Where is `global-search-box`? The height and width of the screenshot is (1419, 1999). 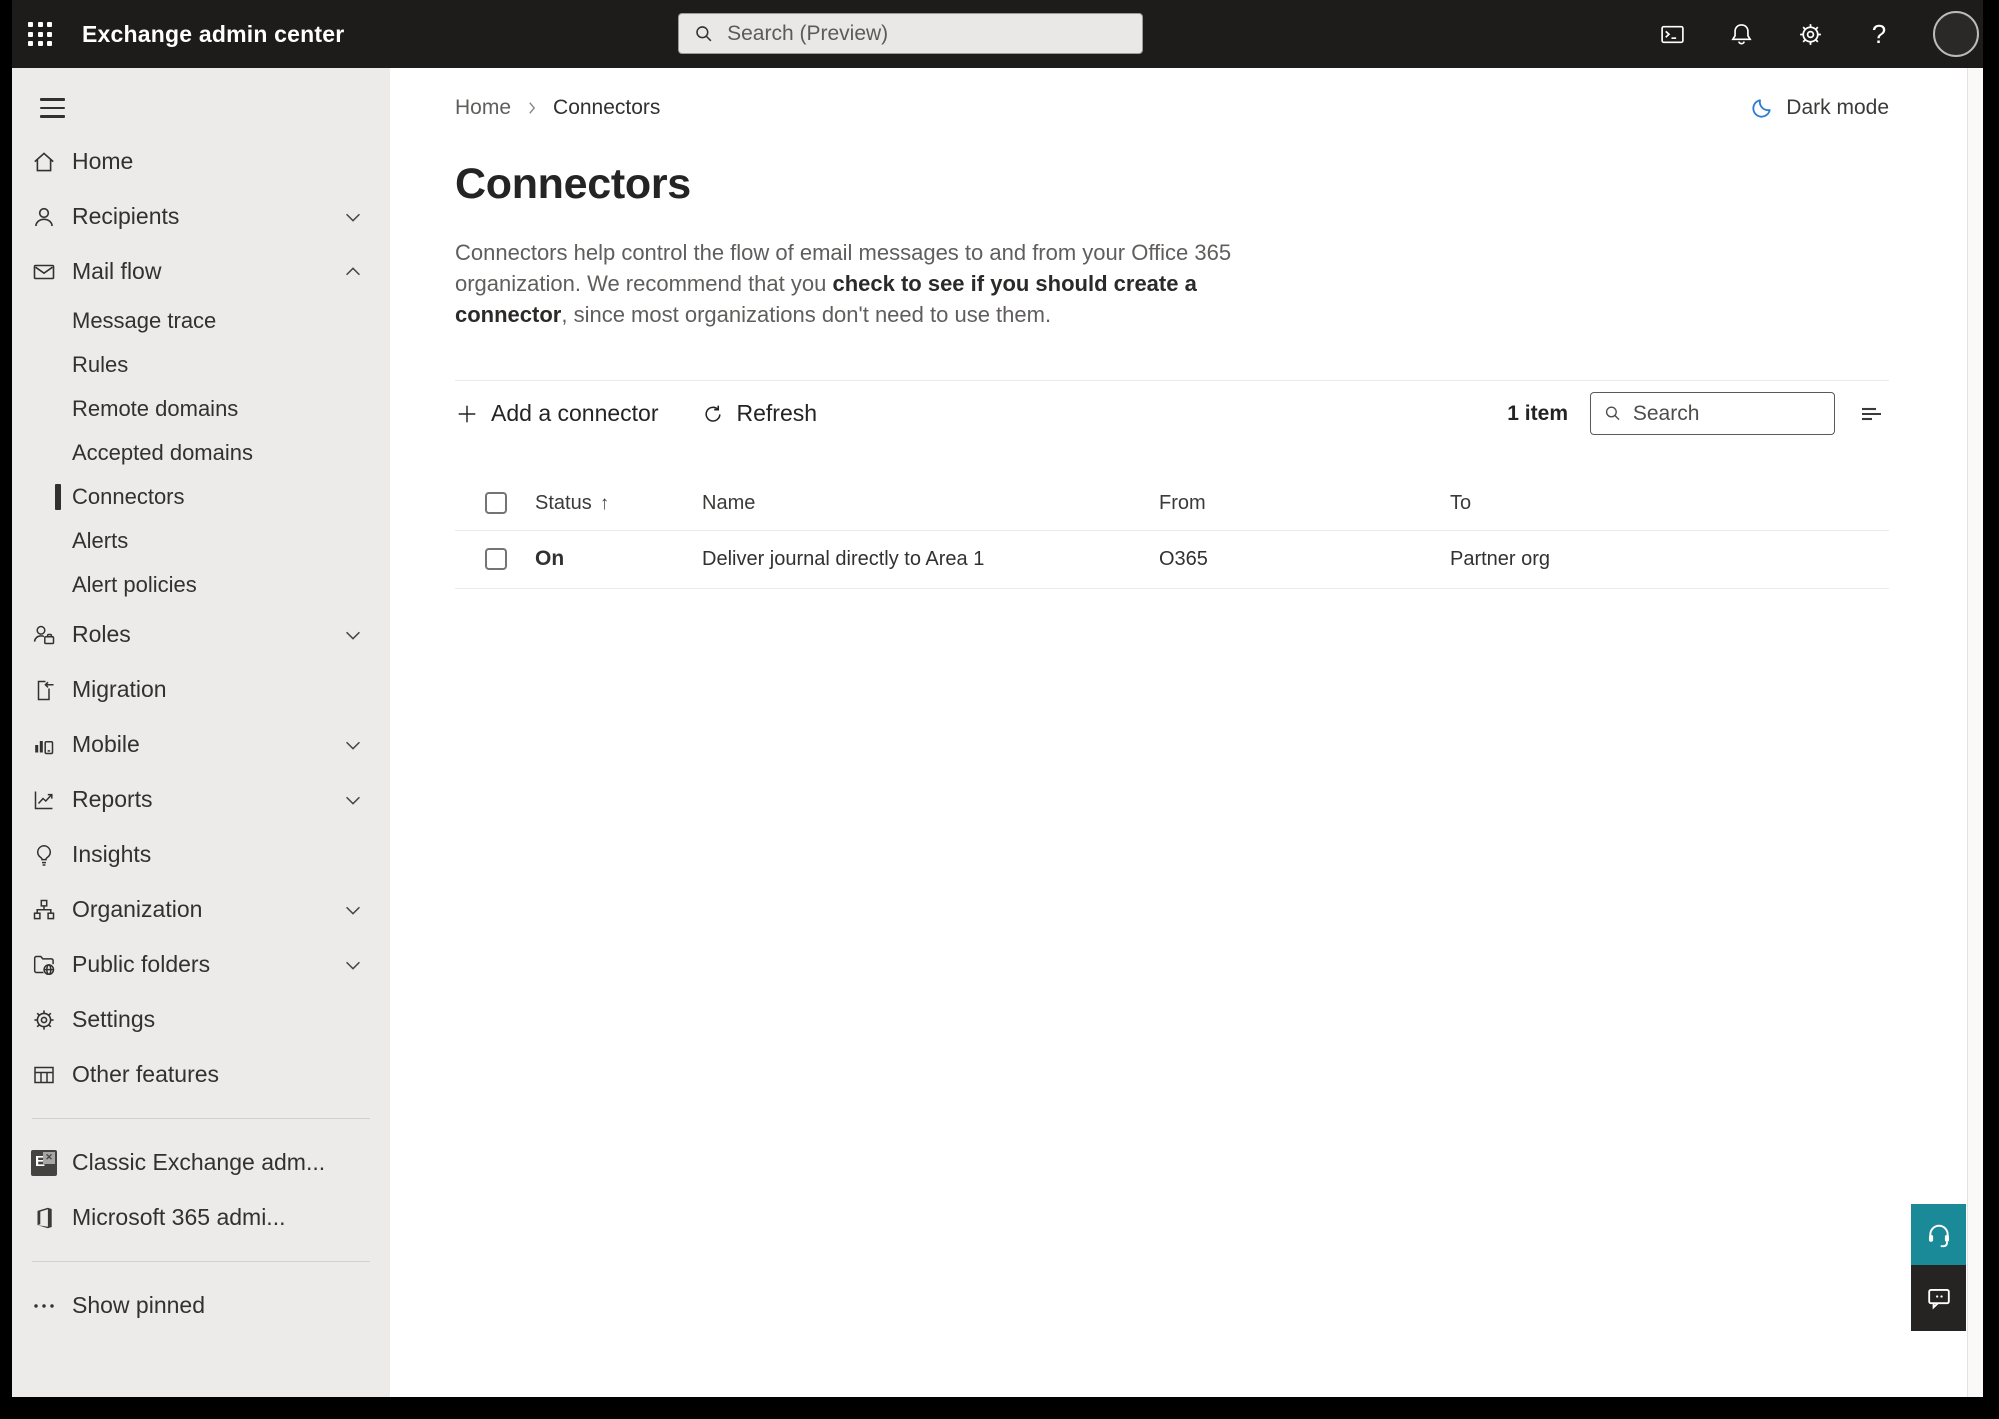 global-search-box is located at coordinates (910, 33).